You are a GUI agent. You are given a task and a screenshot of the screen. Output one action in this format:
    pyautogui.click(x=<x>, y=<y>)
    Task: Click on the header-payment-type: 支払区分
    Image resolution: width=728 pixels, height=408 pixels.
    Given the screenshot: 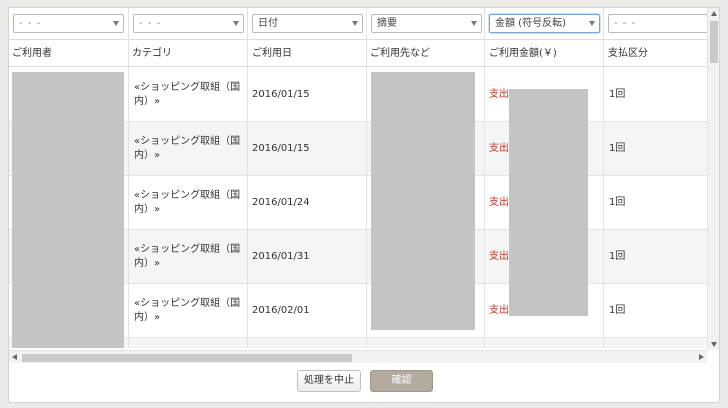 What is the action you would take?
    pyautogui.click(x=628, y=53)
    